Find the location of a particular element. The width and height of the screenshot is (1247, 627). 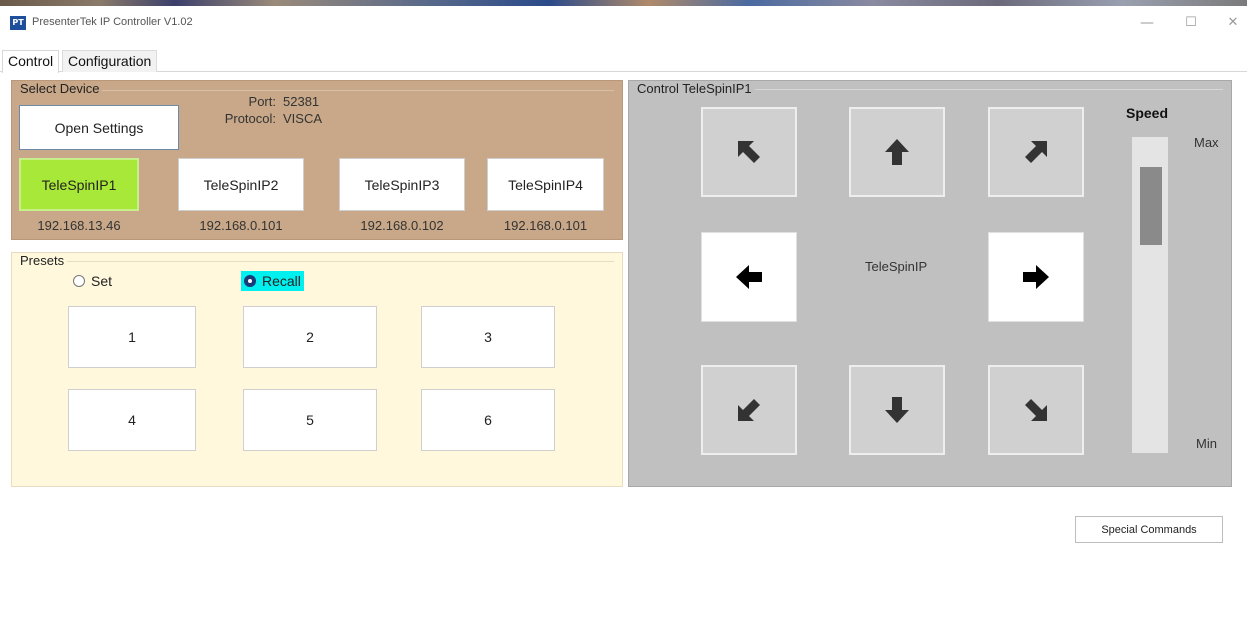

tilt-down-button is located at coordinates (897, 410).